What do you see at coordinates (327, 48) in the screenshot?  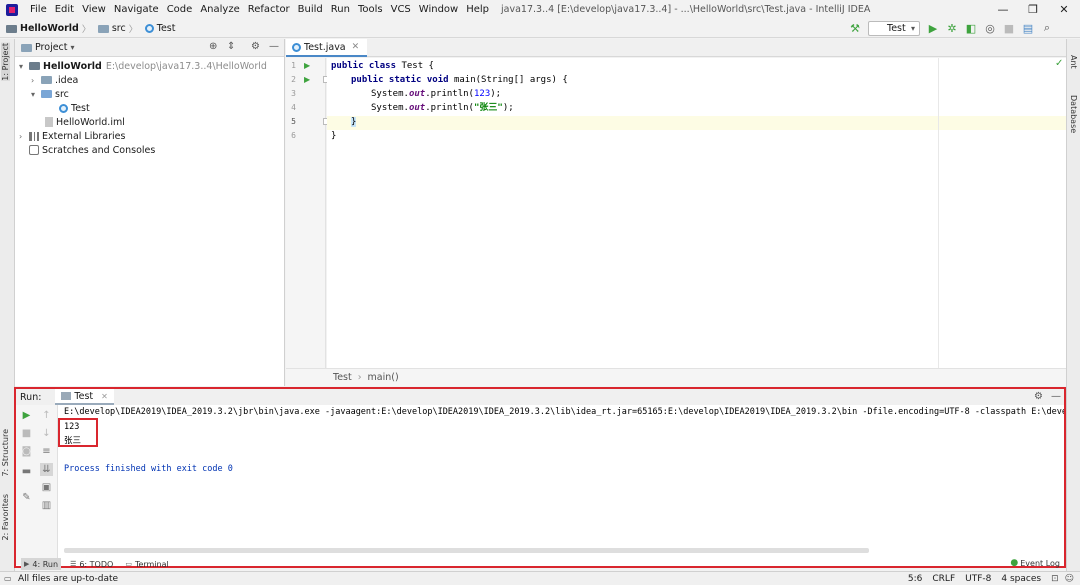 I see `editor-tab-test-java: Test.java ✕` at bounding box center [327, 48].